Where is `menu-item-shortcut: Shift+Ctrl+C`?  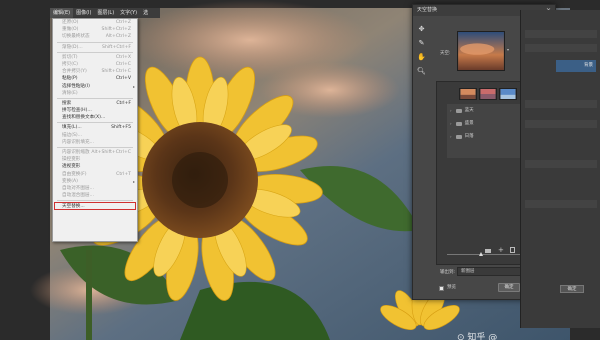 menu-item-shortcut: Shift+Ctrl+C is located at coordinates (116, 72).